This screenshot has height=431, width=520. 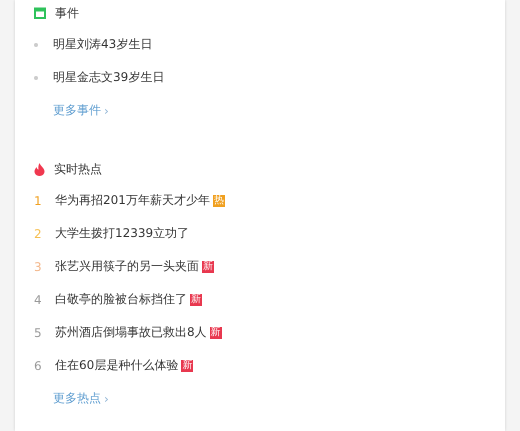 I want to click on rank-number: 6, so click(x=38, y=365).